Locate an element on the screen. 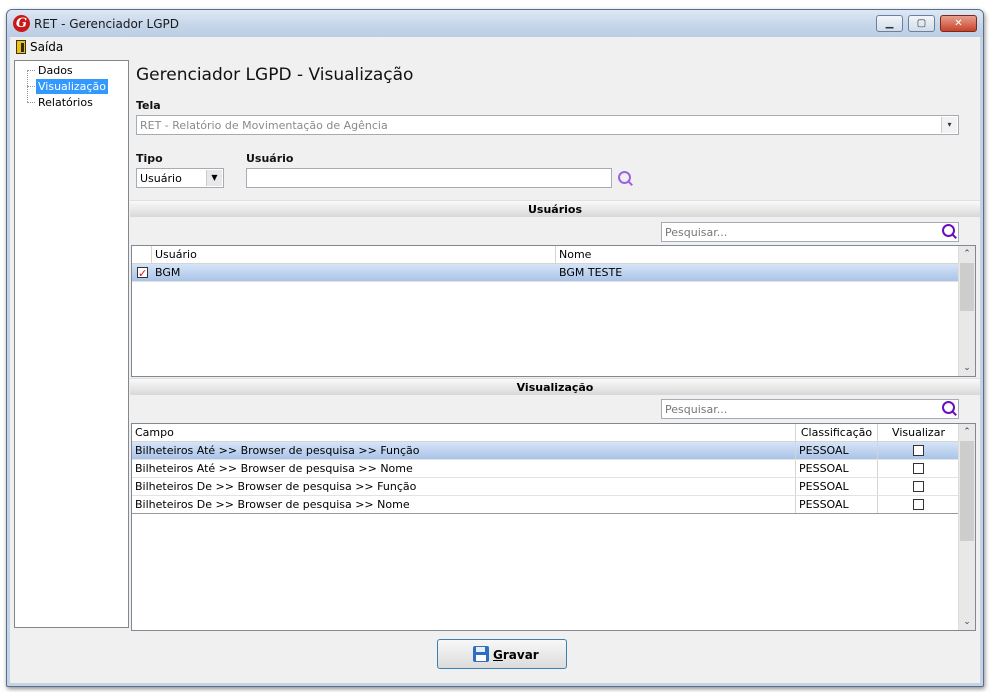  maximize-icon: ▢ is located at coordinates (921, 23).